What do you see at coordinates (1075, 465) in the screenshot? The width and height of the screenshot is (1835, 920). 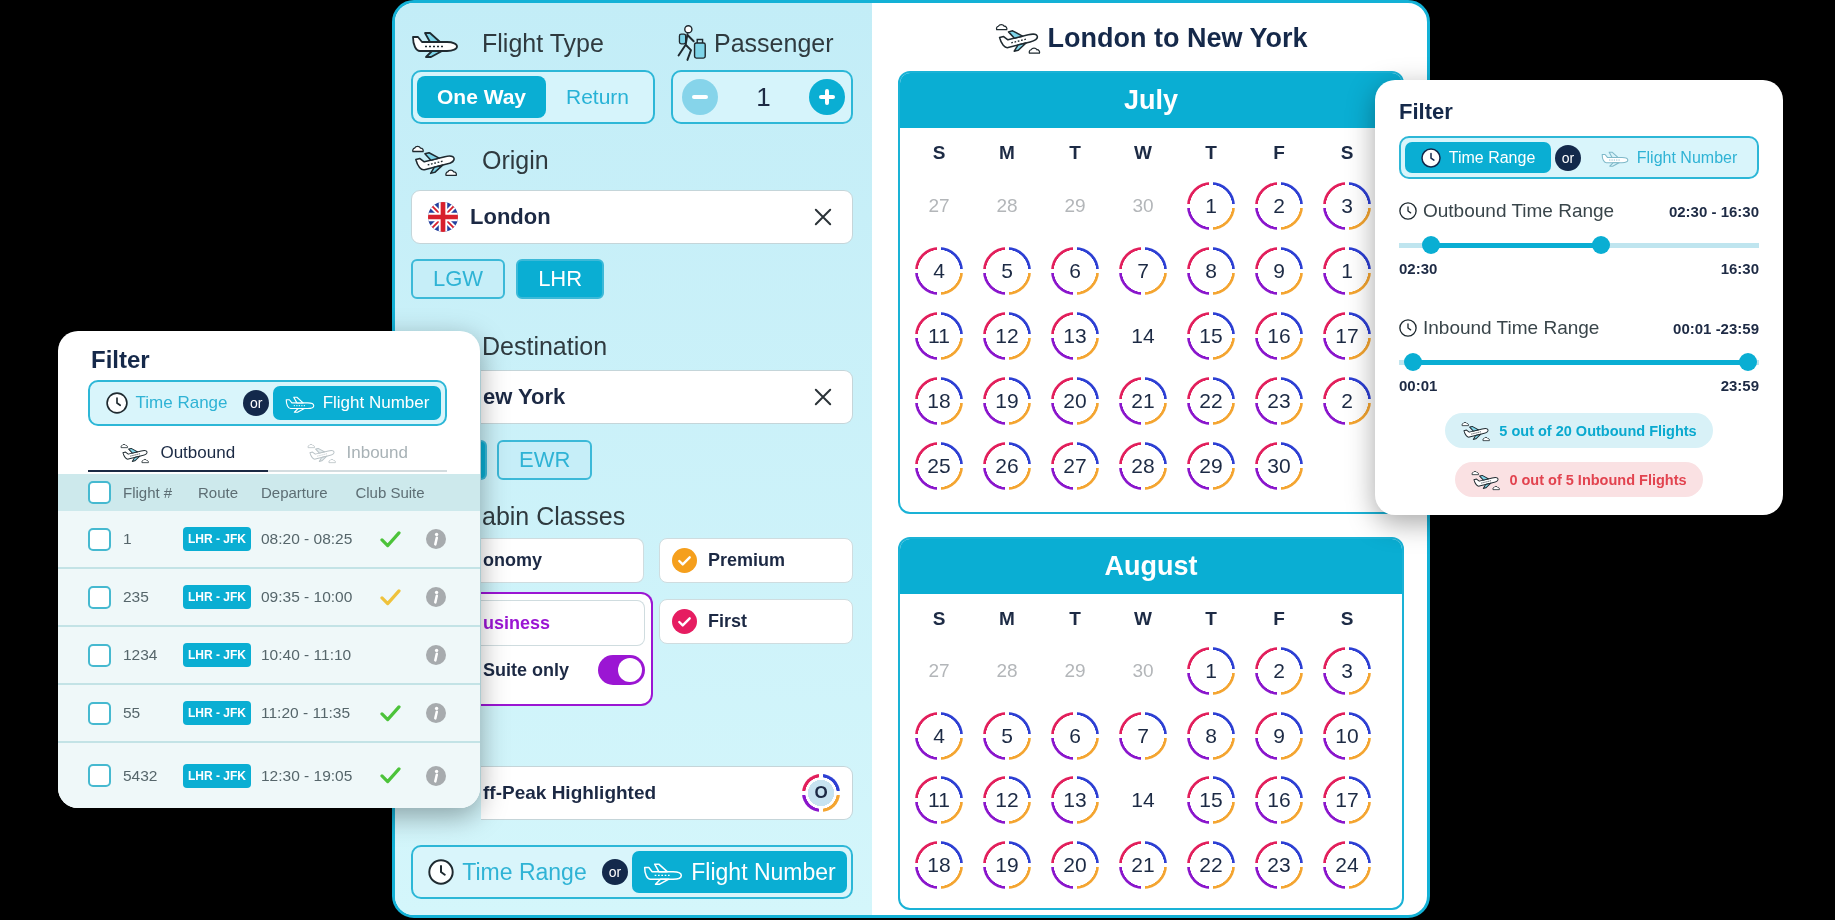 I see `date-button: 27` at bounding box center [1075, 465].